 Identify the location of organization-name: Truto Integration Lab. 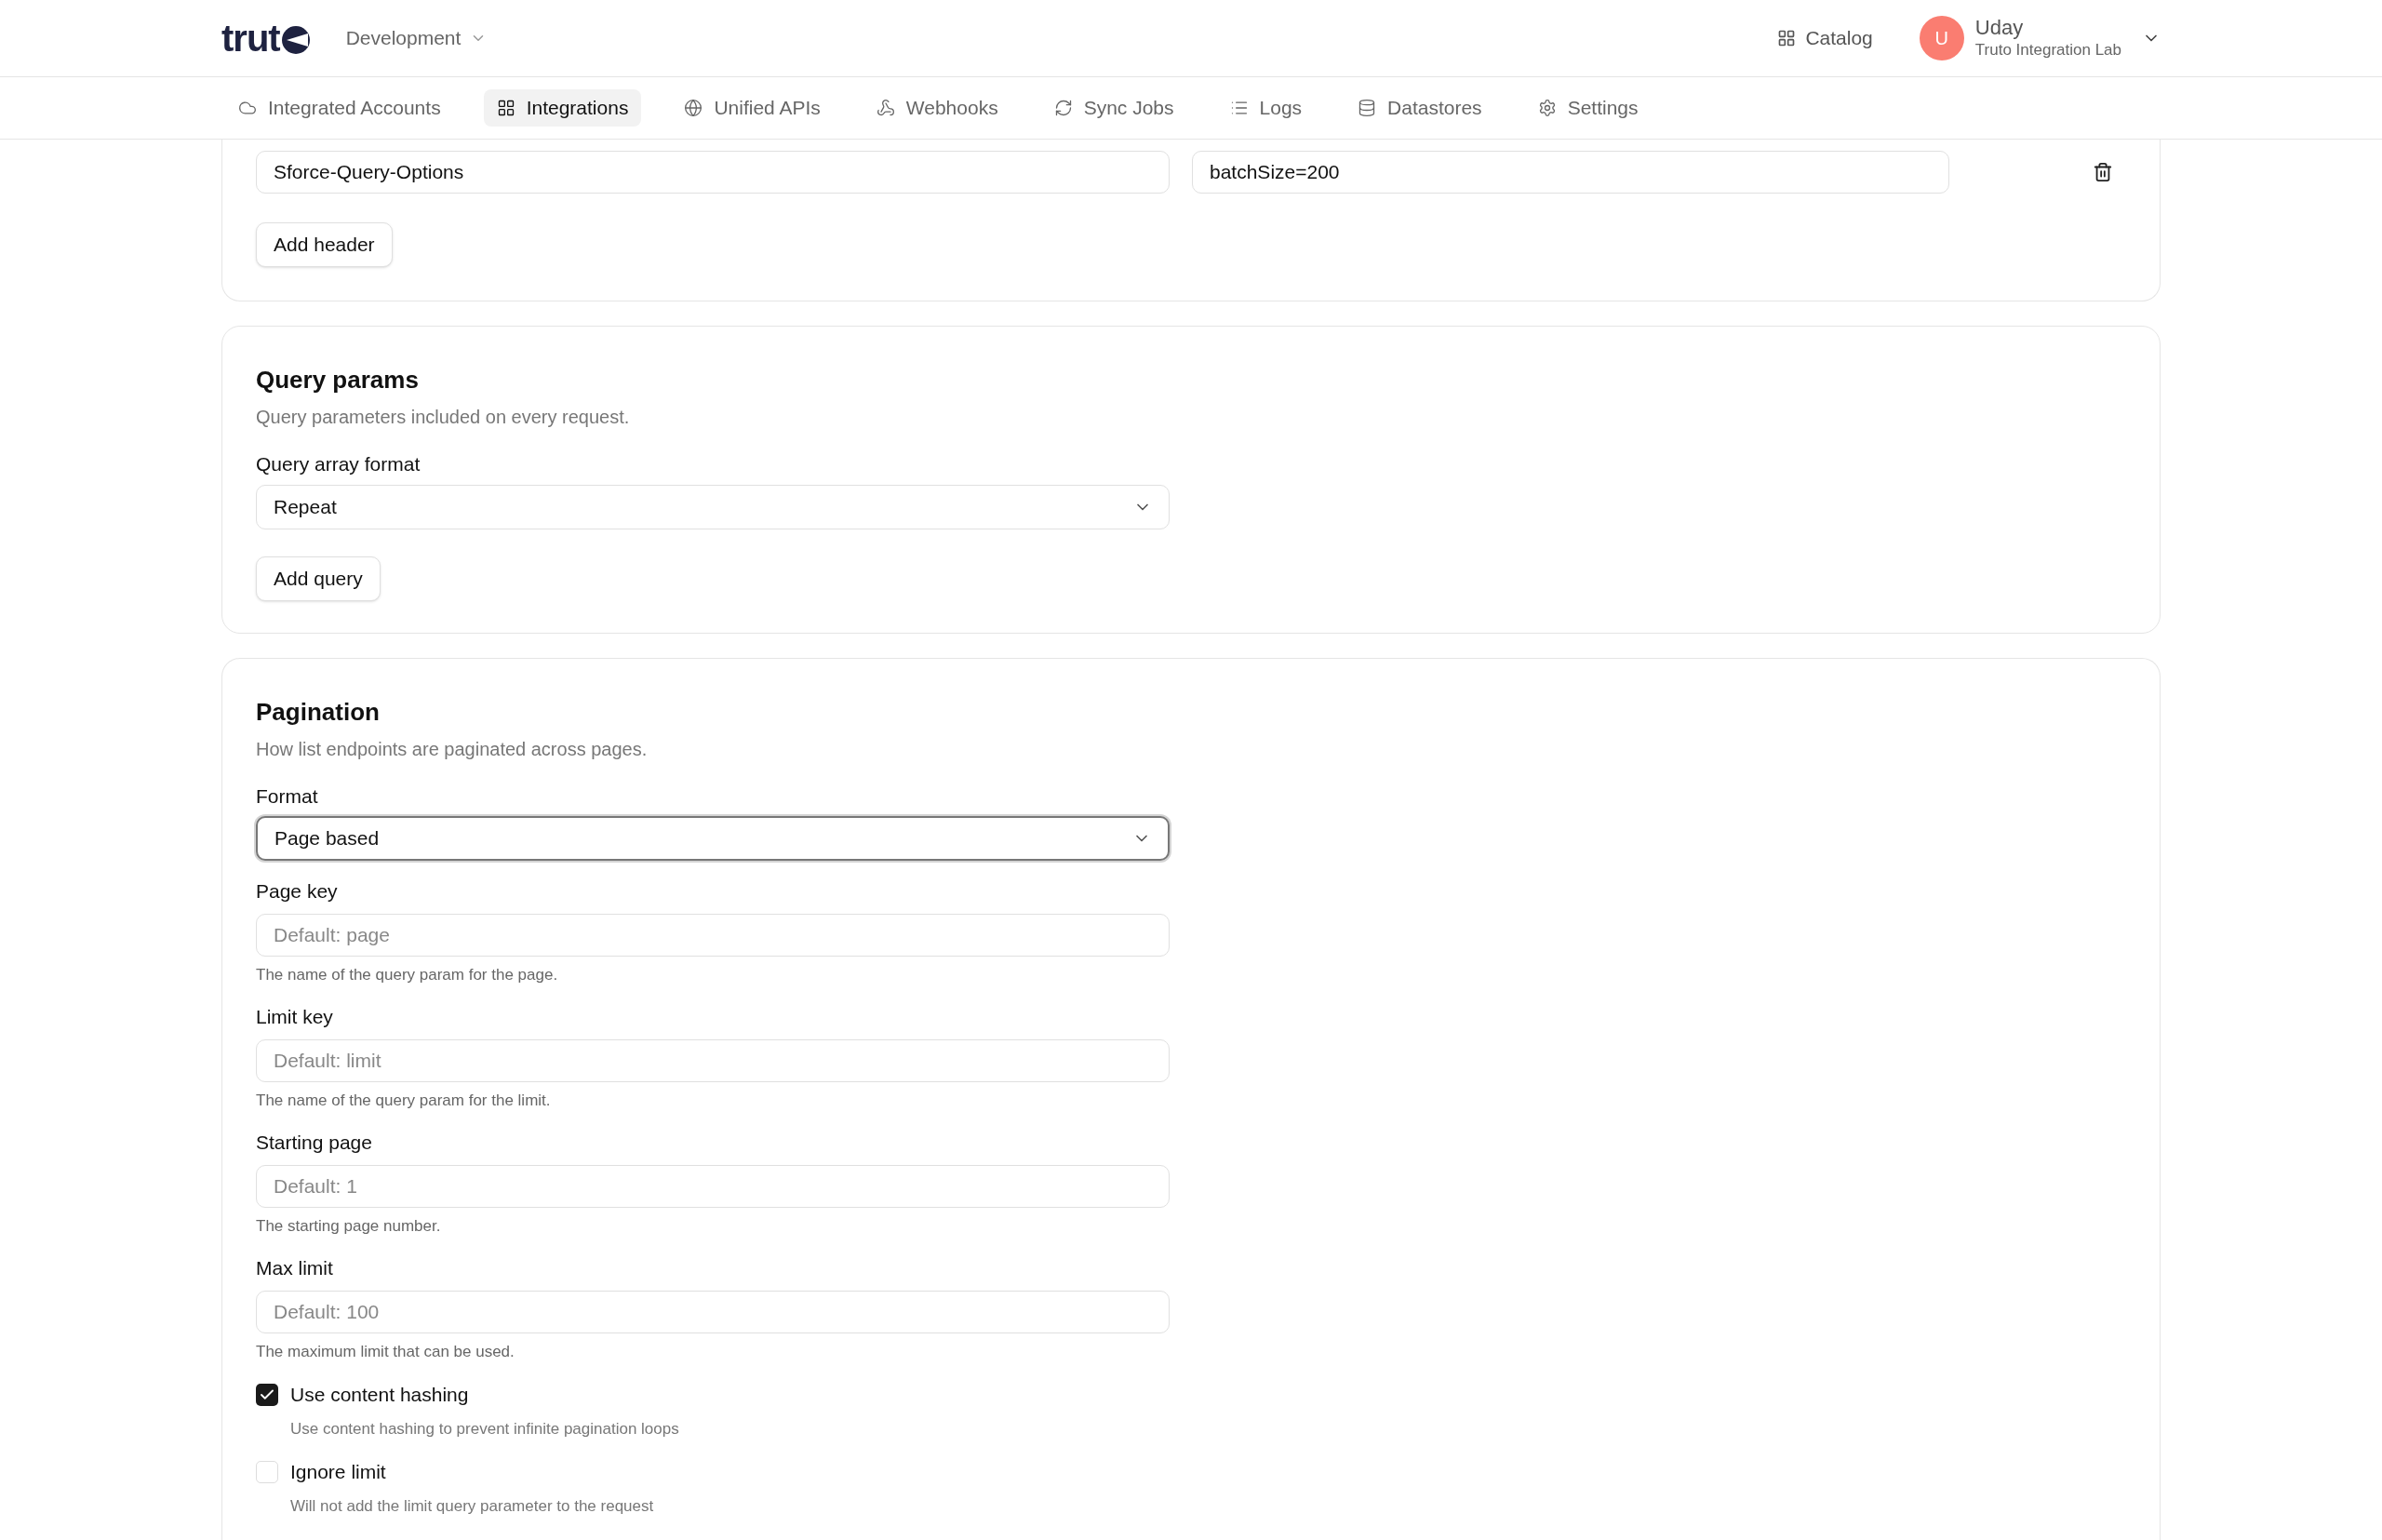
(2047, 50).